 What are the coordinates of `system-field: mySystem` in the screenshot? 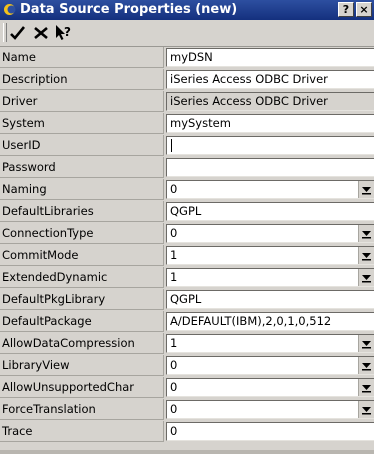 It's located at (270, 123).